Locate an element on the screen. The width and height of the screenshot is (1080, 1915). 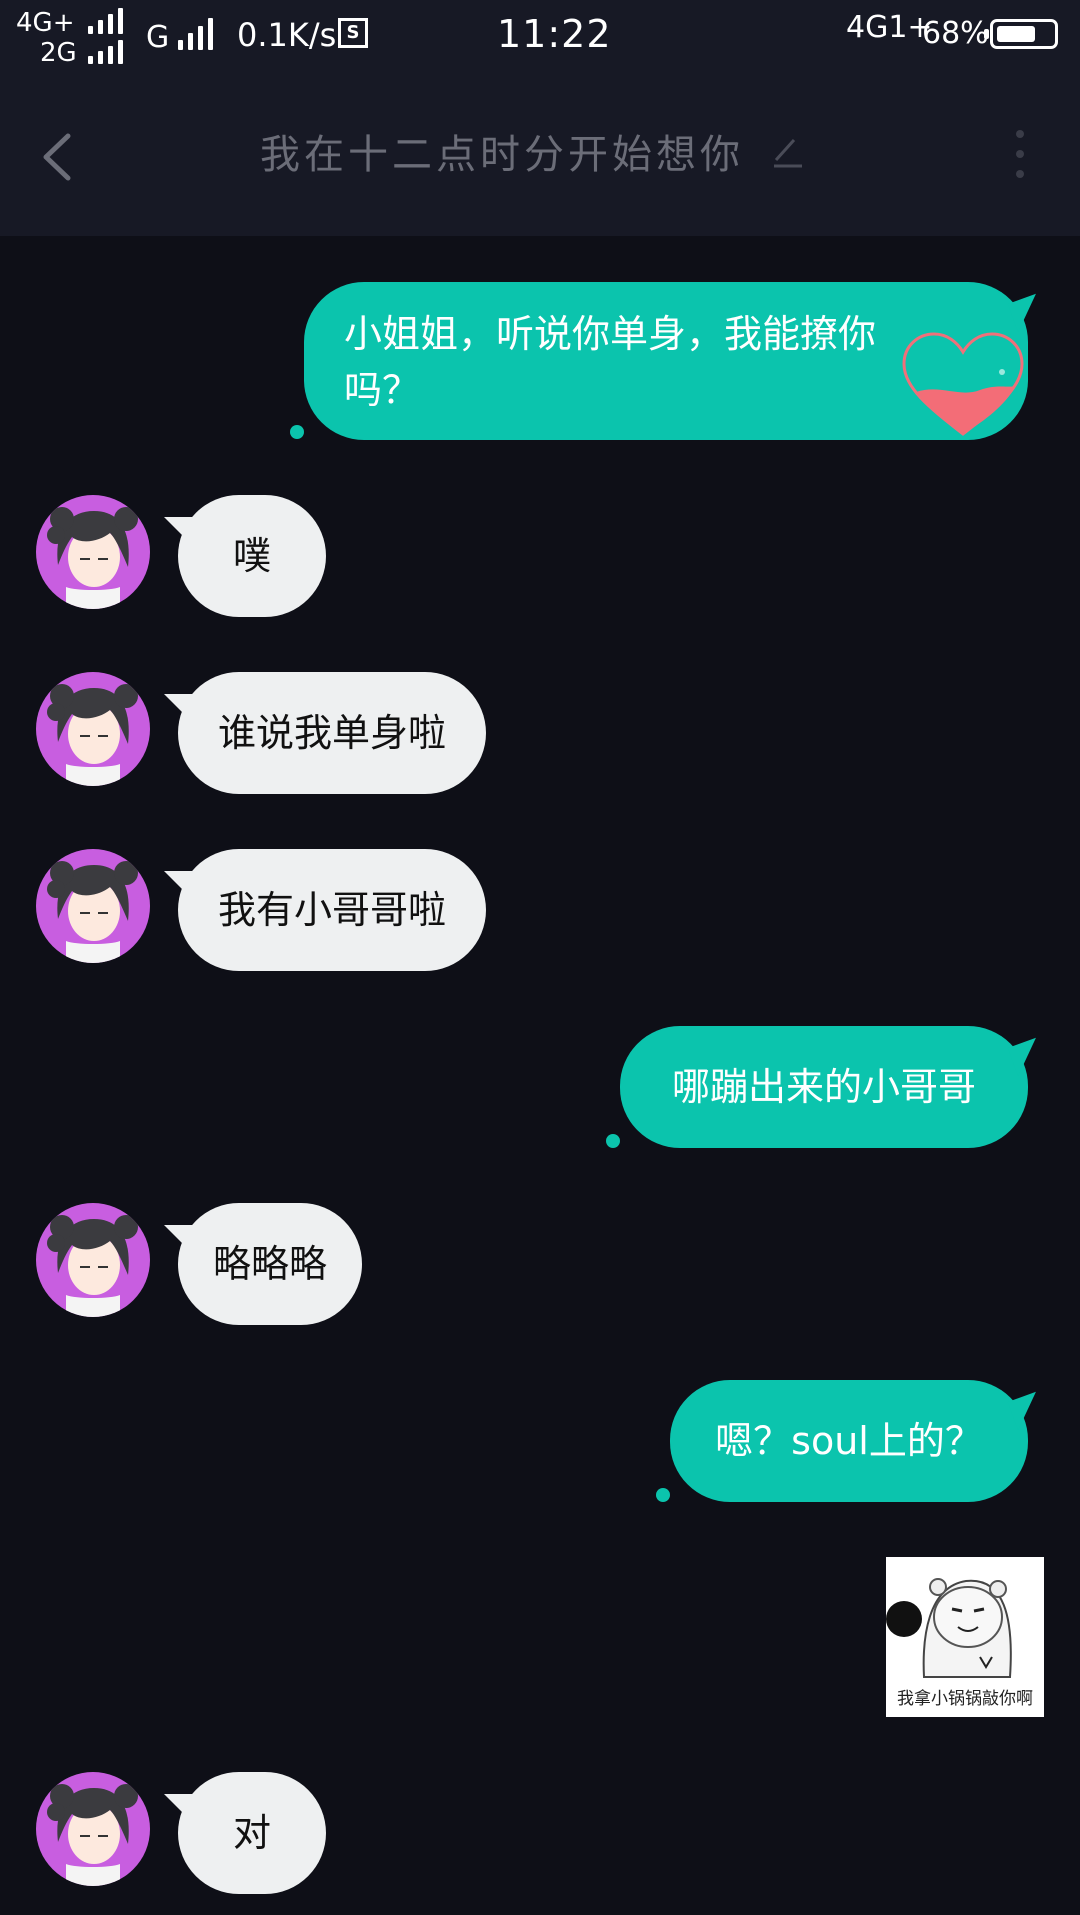
network-label-2g: 2G is located at coordinates (58, 53).